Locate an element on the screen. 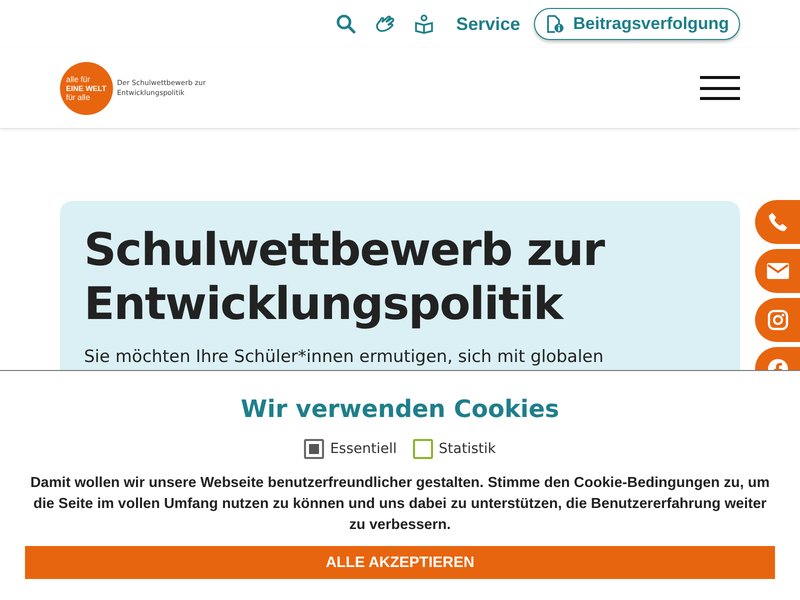  document-info-icon is located at coordinates (555, 24).